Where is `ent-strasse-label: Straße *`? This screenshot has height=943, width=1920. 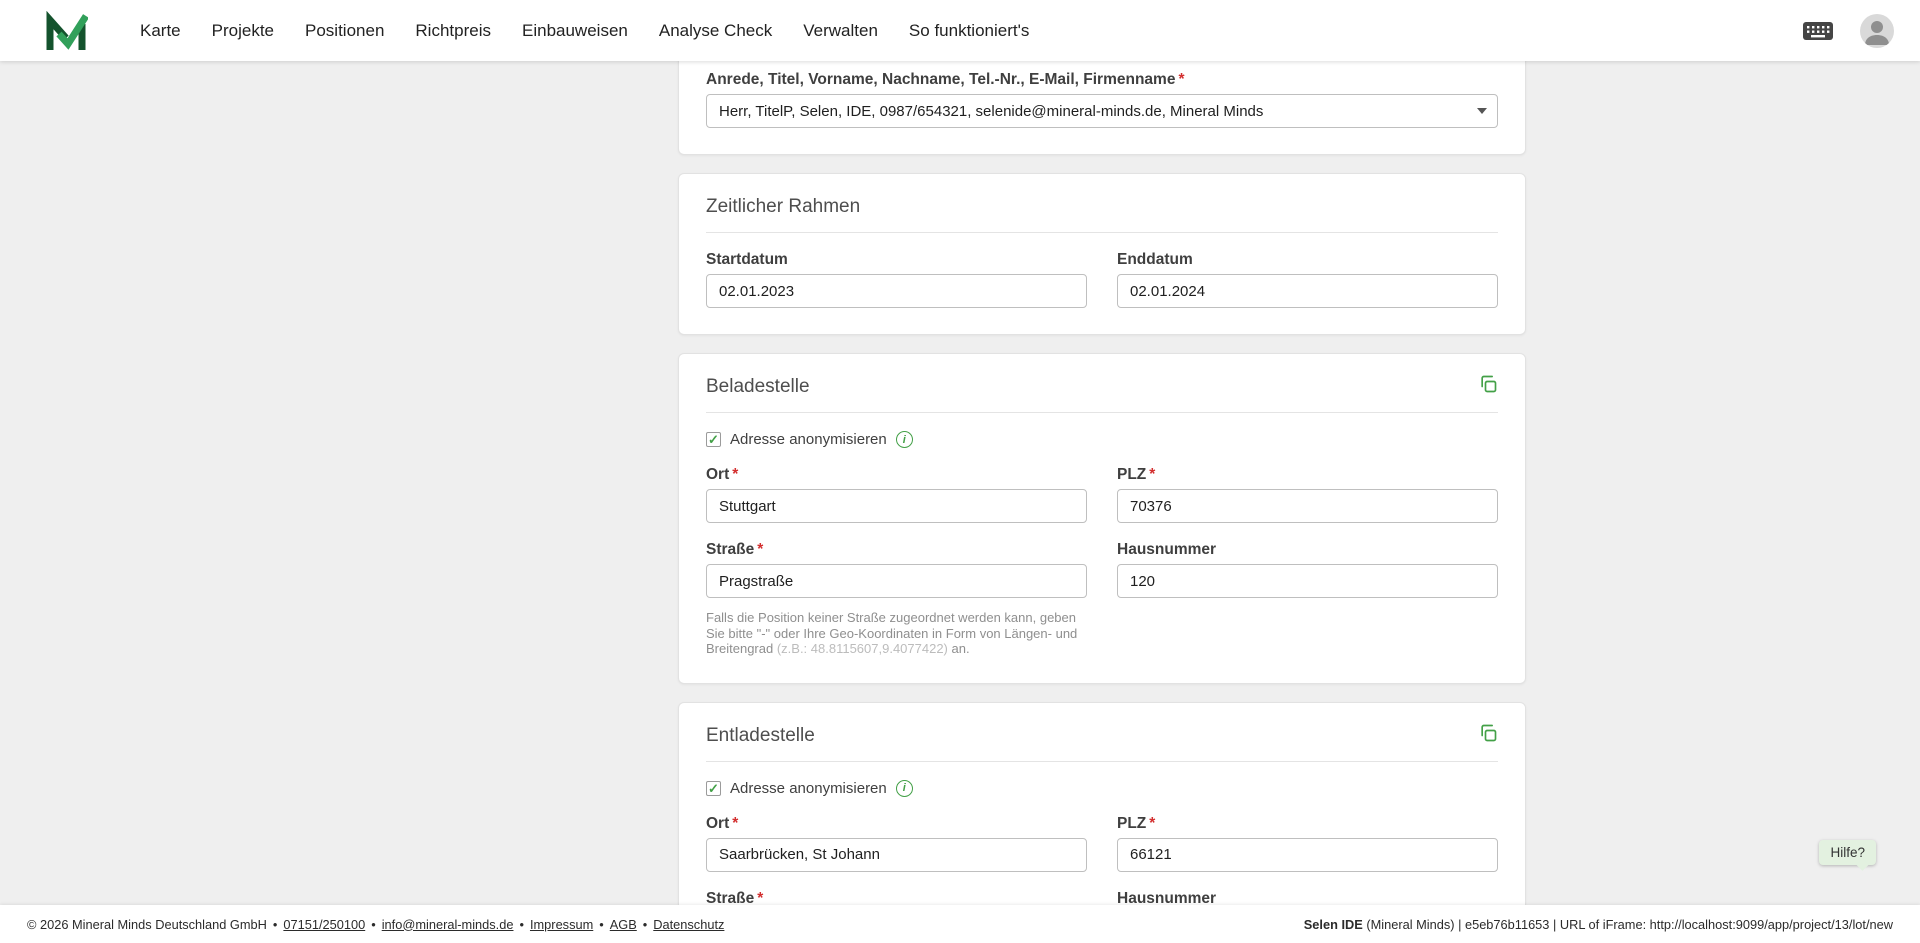 ent-strasse-label: Straße * is located at coordinates (896, 898).